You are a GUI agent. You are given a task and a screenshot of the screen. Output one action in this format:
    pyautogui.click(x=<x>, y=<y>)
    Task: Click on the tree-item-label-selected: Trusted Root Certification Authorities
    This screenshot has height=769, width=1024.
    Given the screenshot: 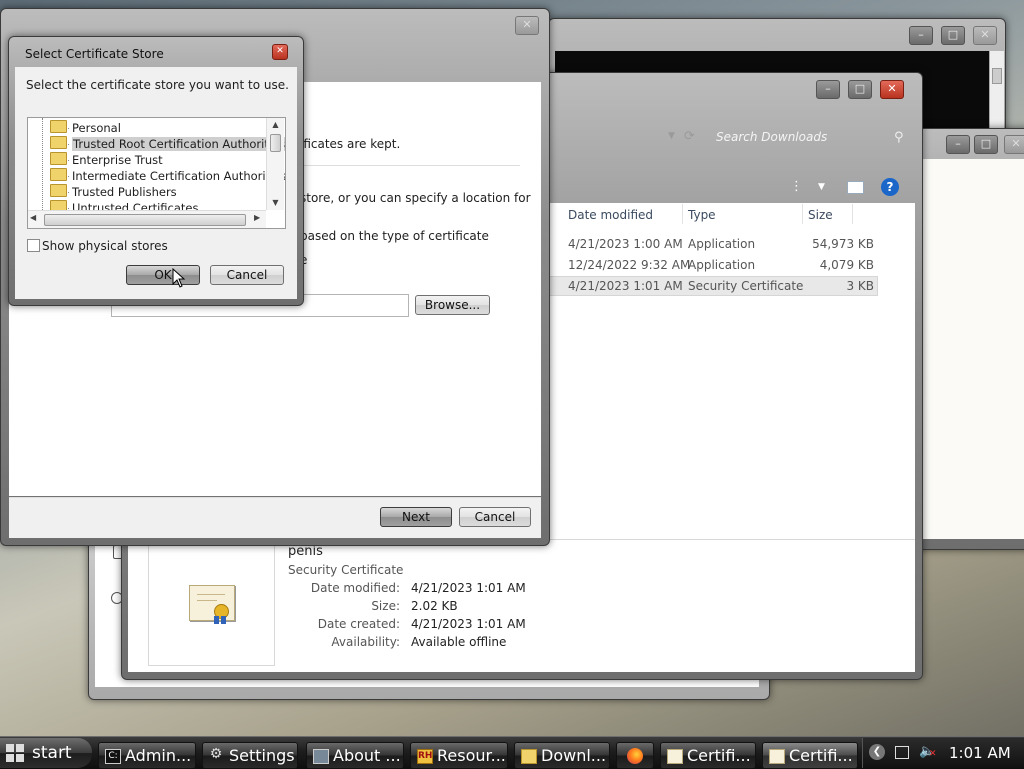 What is the action you would take?
    pyautogui.click(x=179, y=144)
    